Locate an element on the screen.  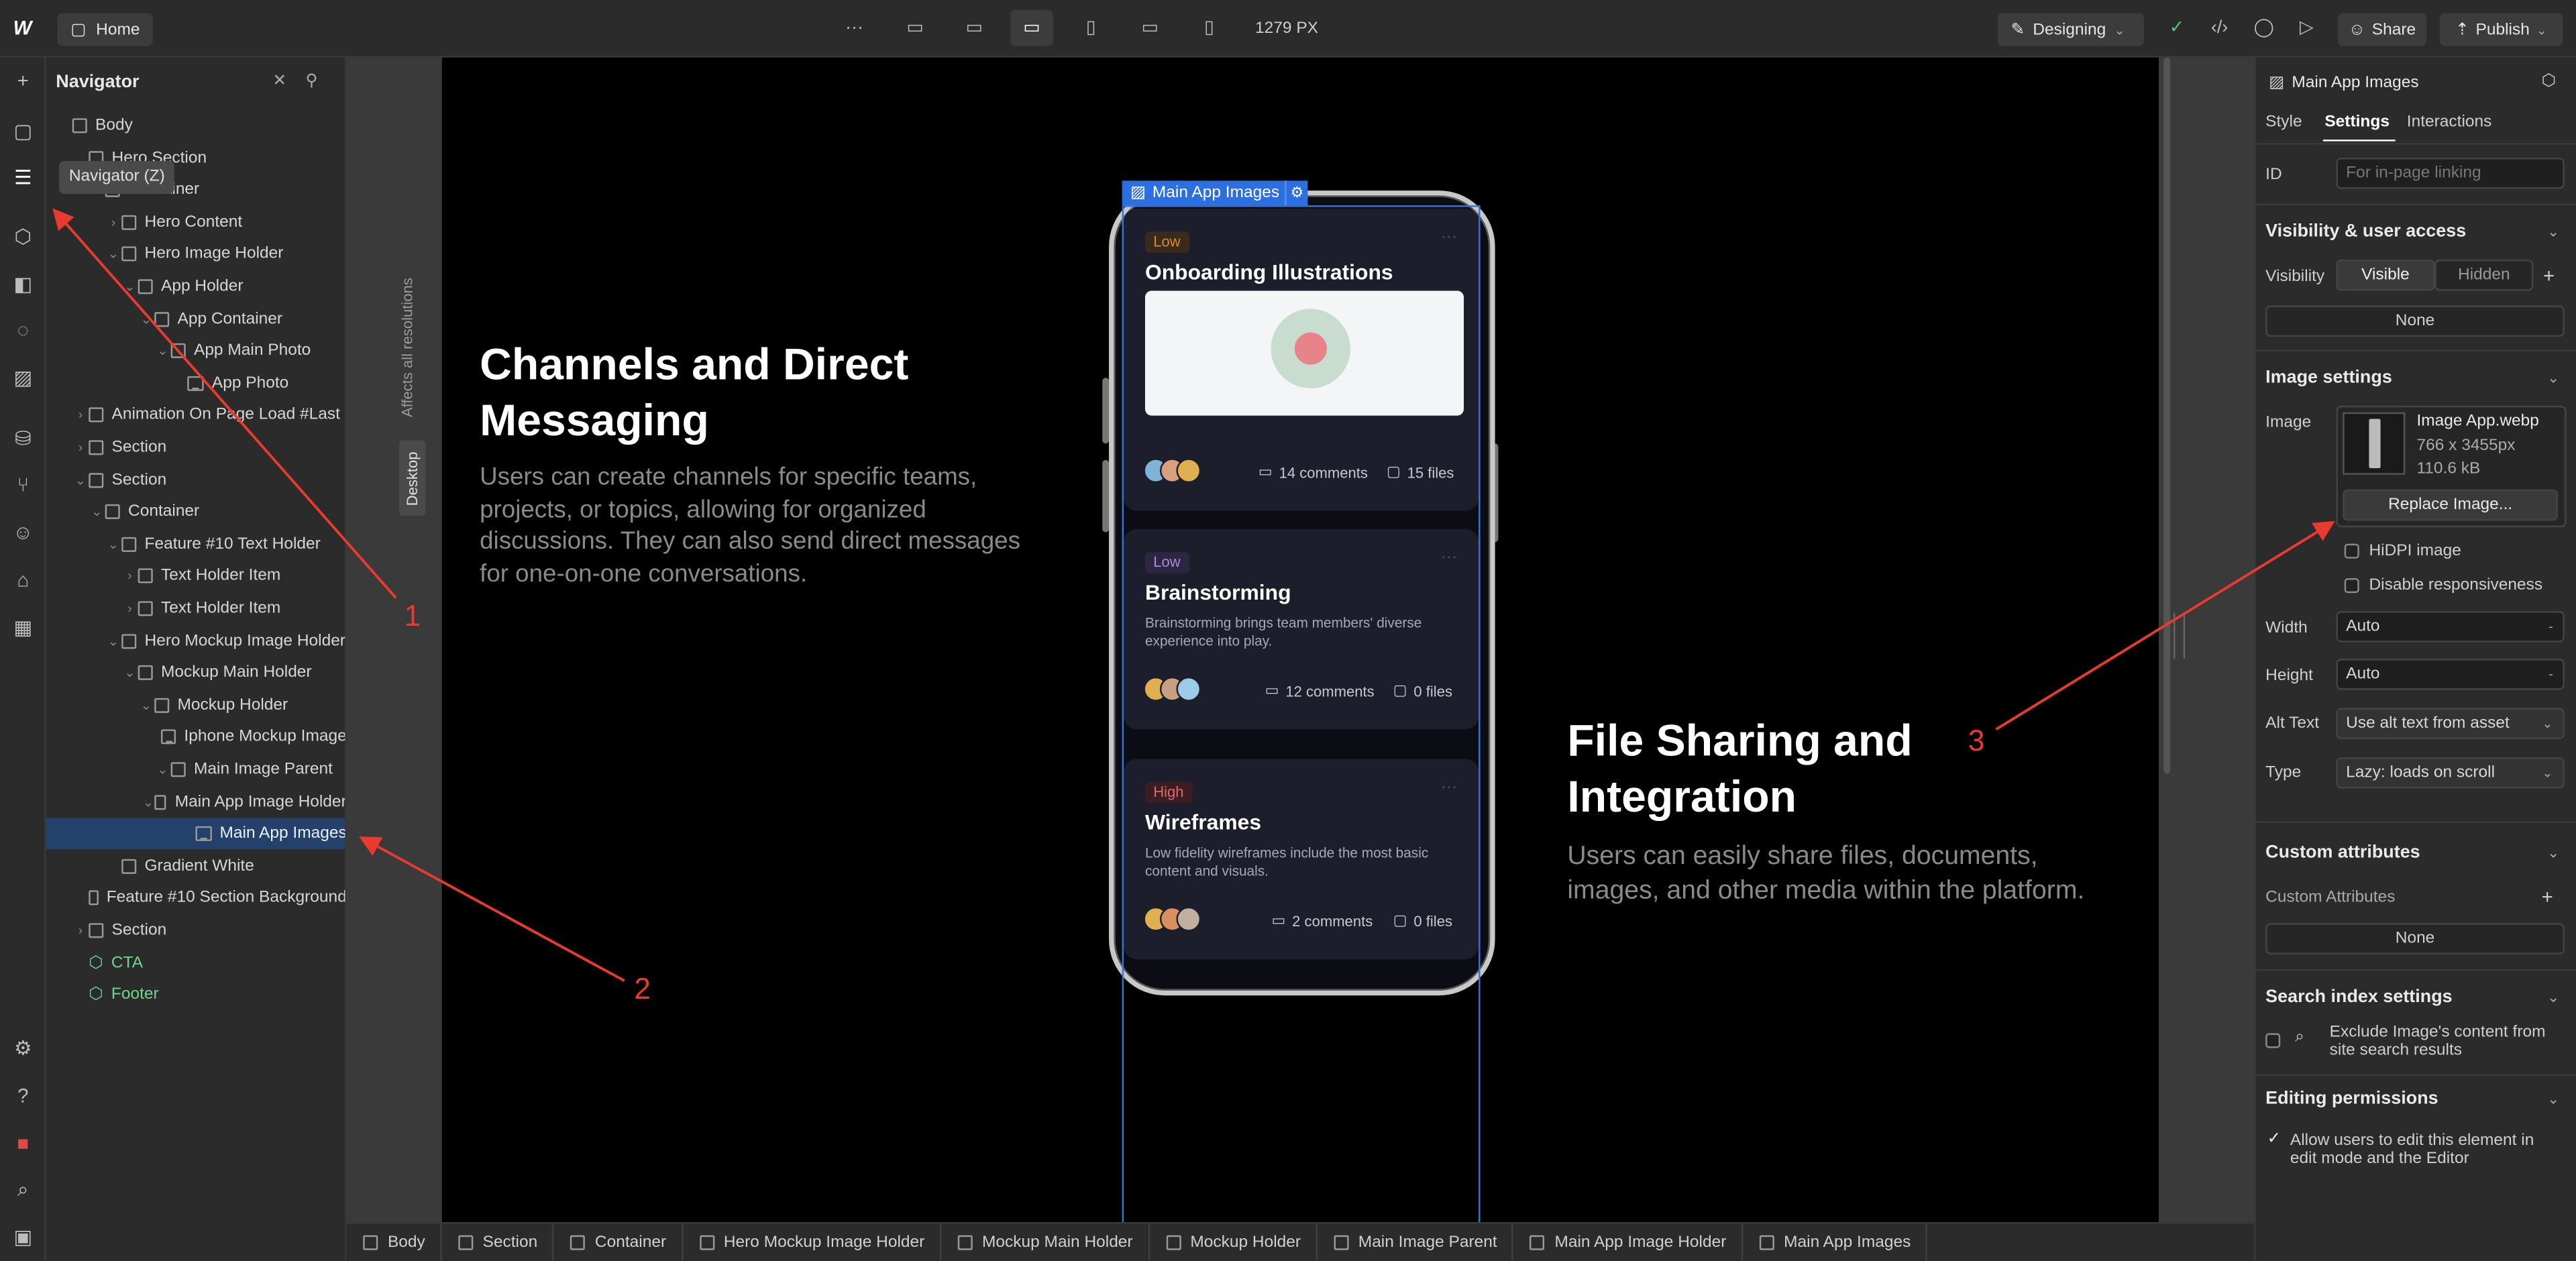
navigator-item: ⌄ App Container is located at coordinates (195, 319).